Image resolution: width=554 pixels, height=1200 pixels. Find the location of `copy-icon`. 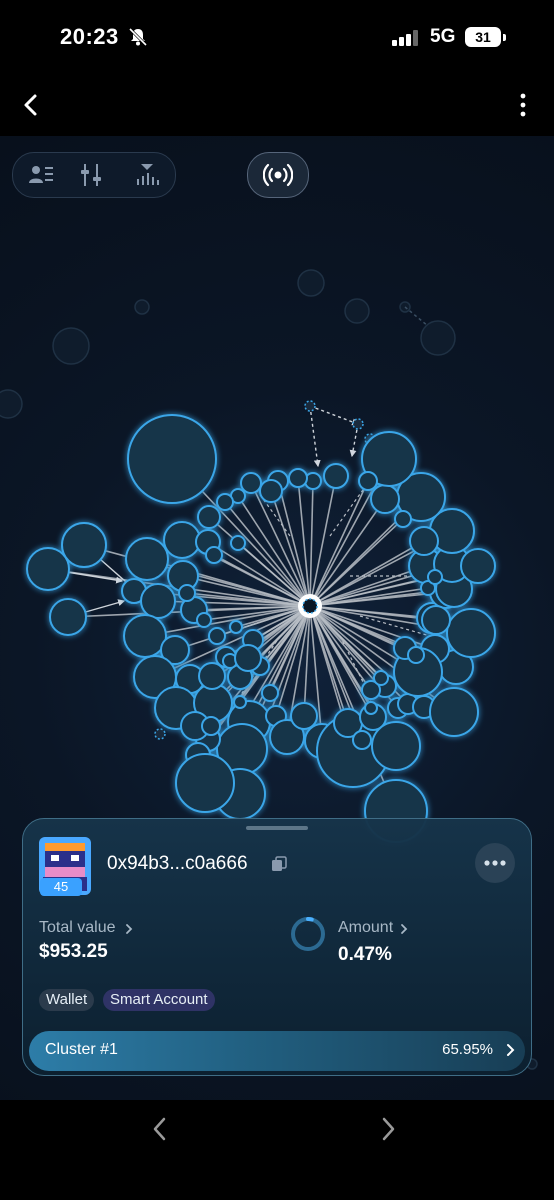

copy-icon is located at coordinates (279, 864).